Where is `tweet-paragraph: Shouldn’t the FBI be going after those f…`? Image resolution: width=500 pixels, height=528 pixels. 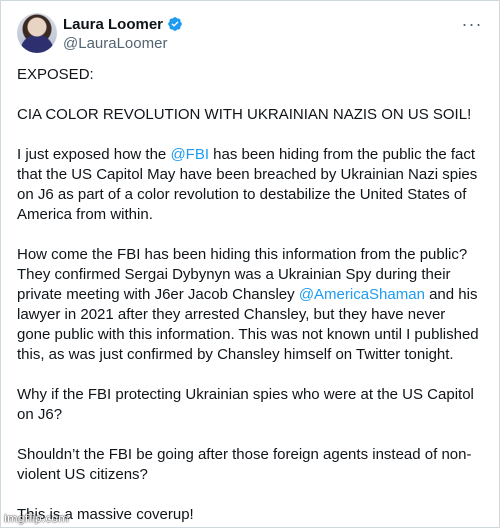 tweet-paragraph: Shouldn’t the FBI be going after those f… is located at coordinates (244, 464).